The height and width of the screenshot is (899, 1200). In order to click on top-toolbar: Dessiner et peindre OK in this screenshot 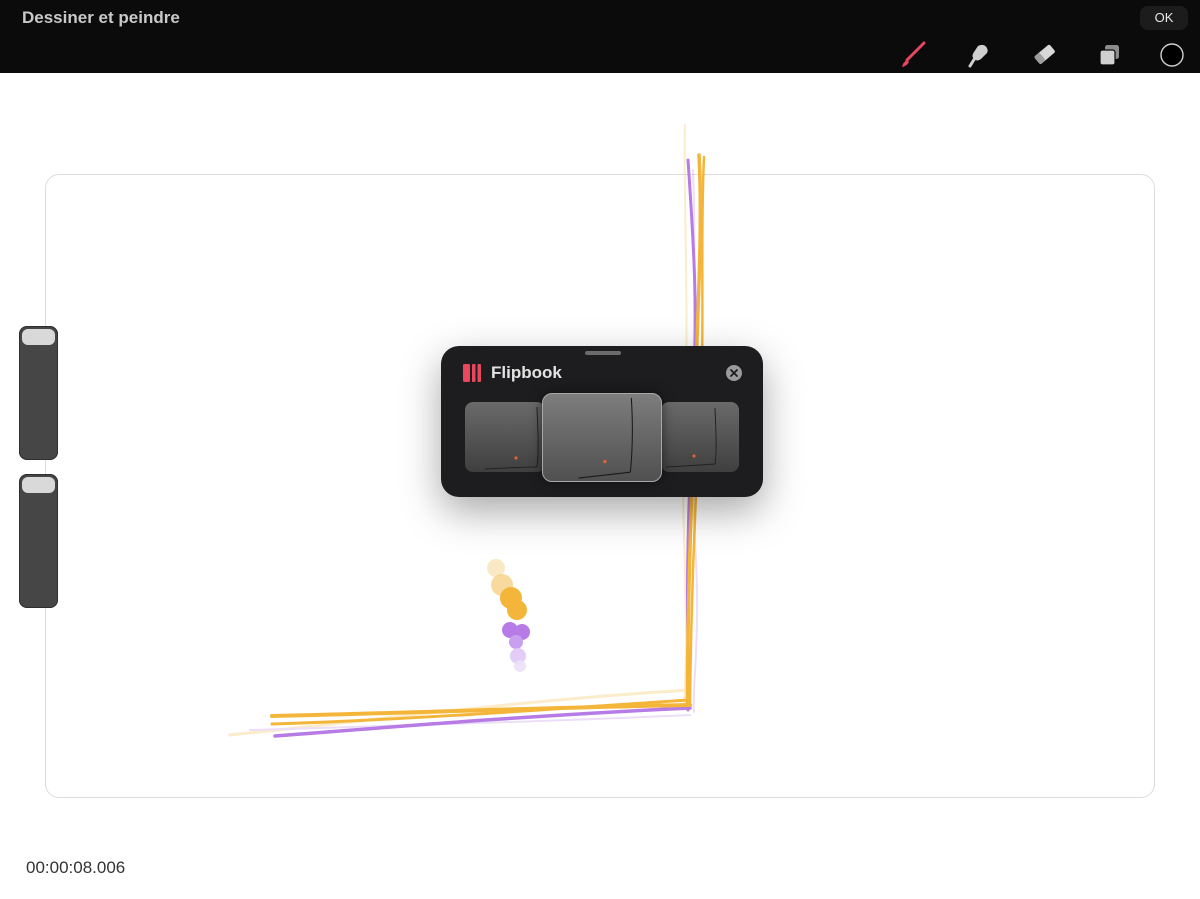, I will do `click(600, 36)`.